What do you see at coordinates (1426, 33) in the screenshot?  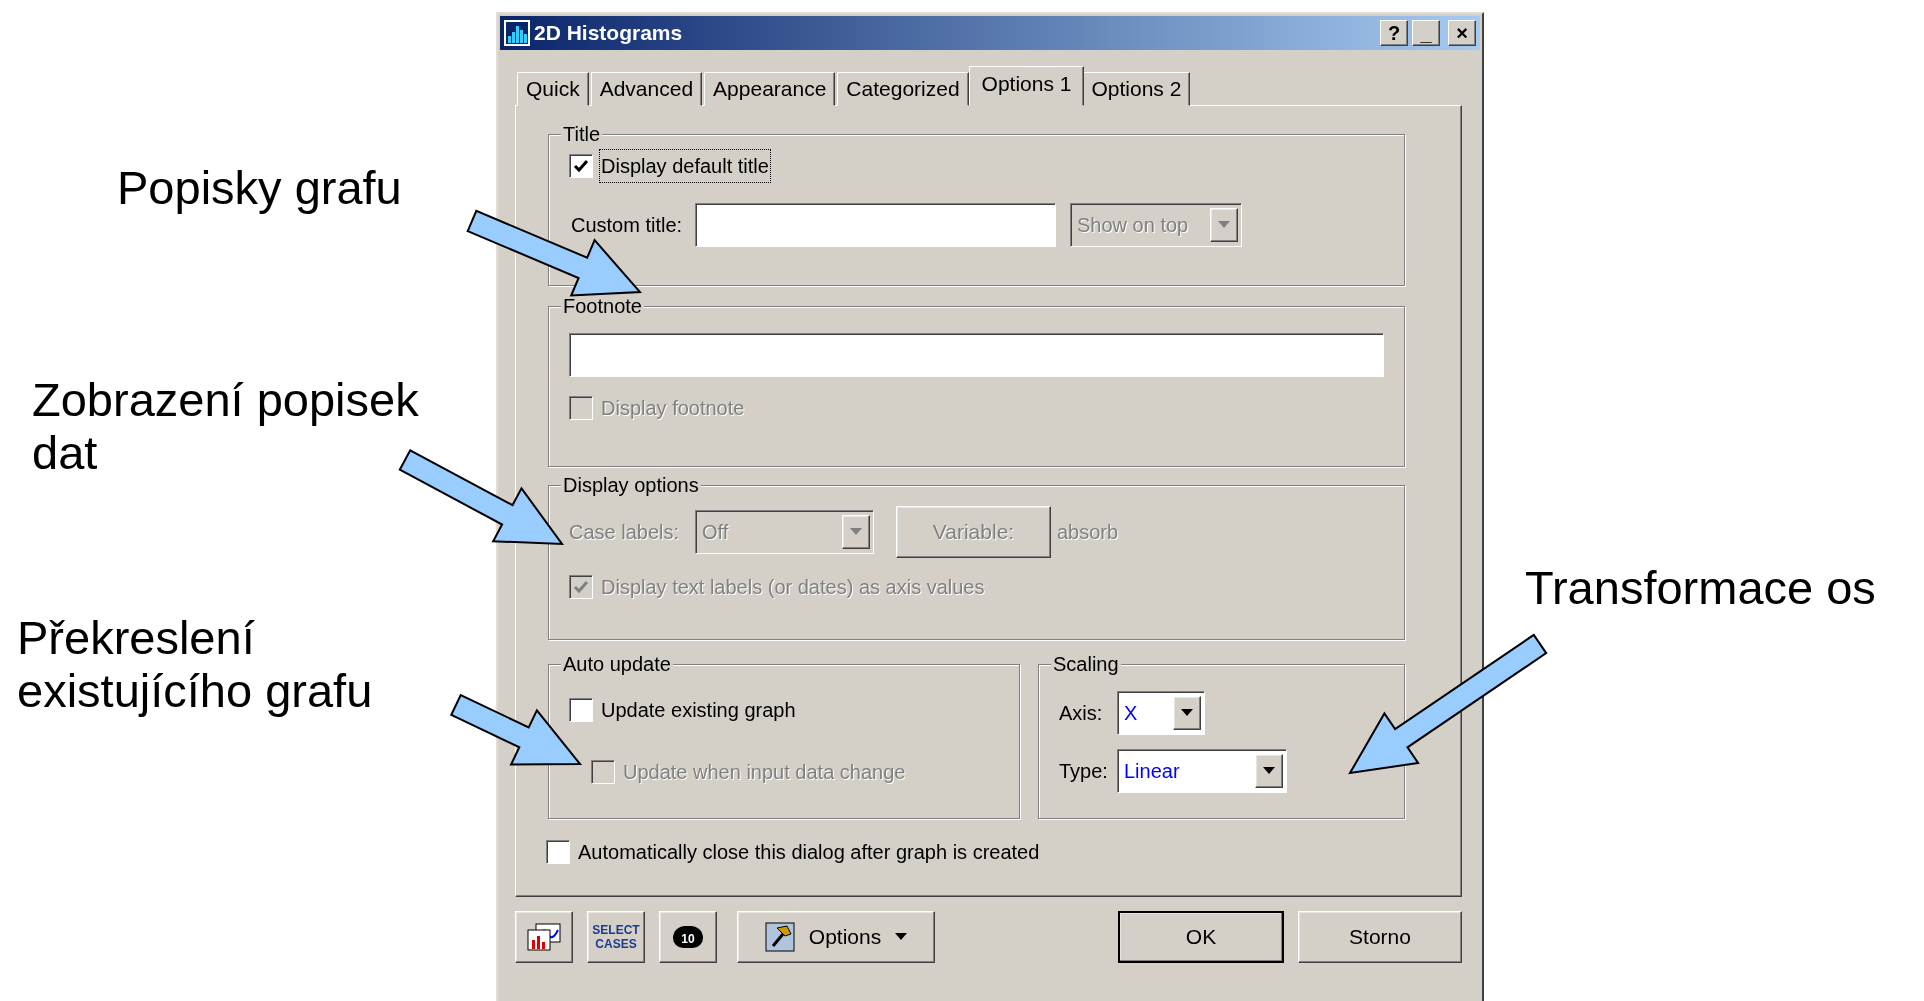 I see `minimize-button: _` at bounding box center [1426, 33].